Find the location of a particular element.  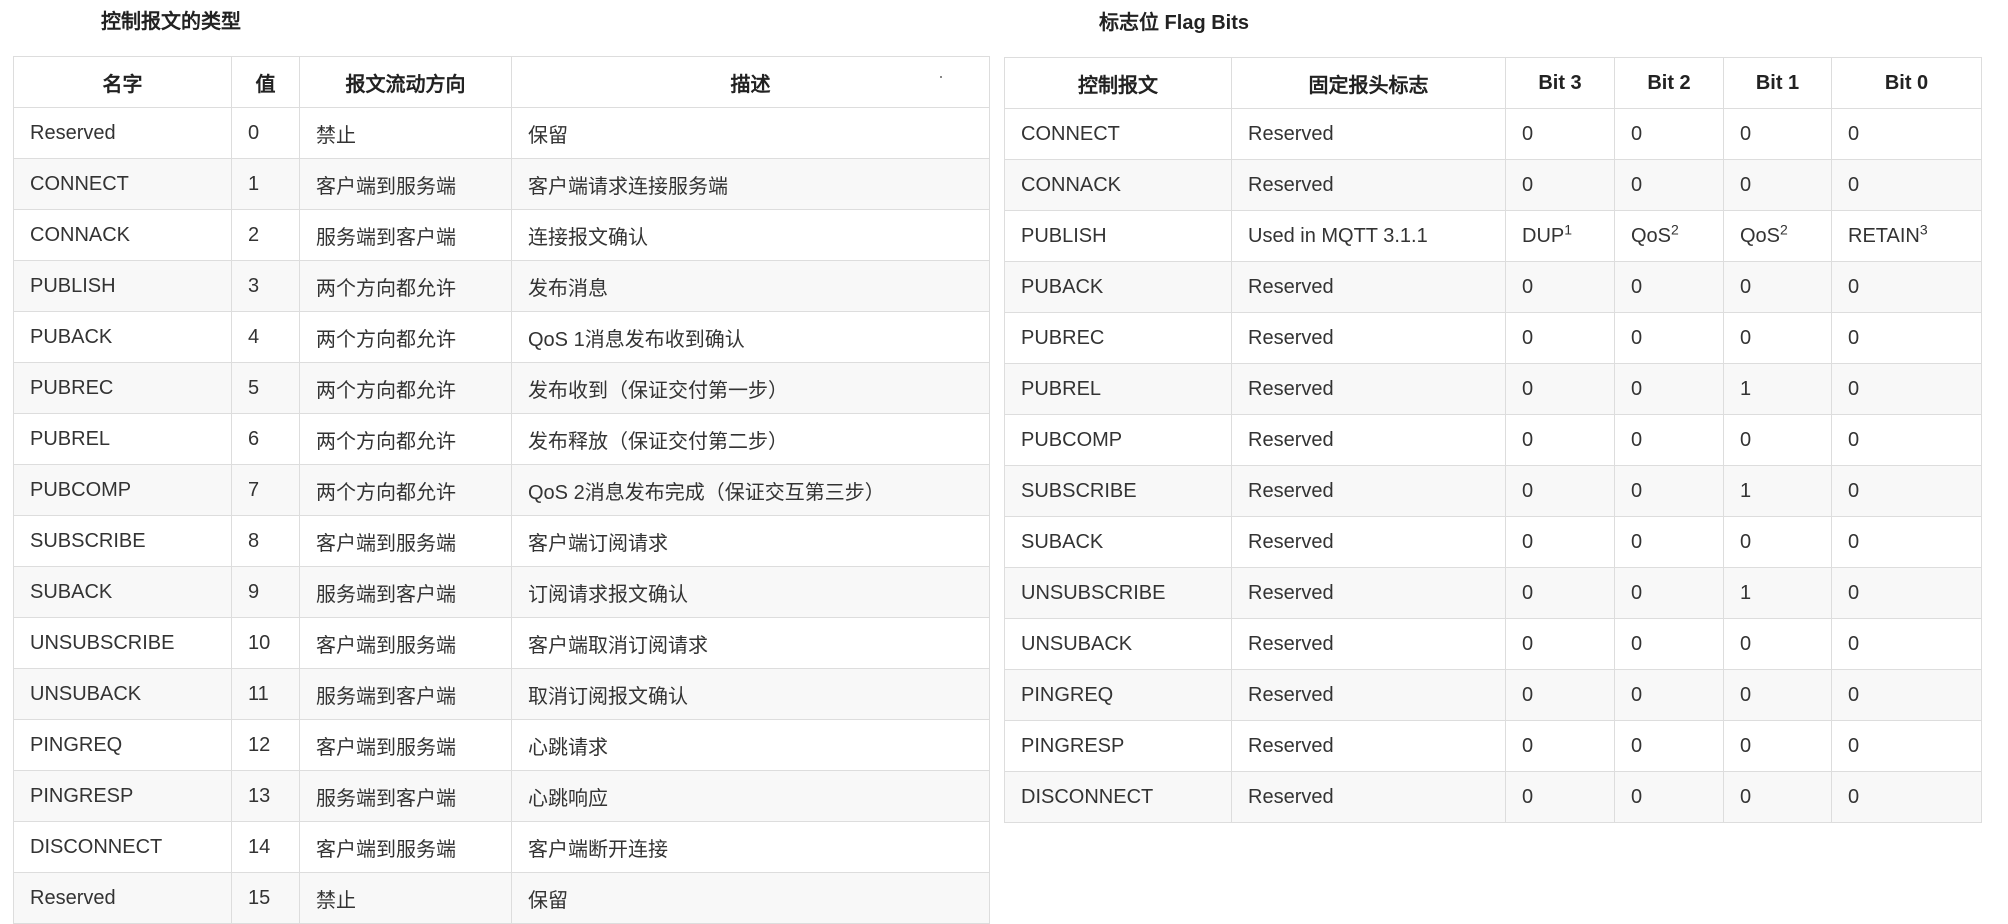

table-row: PINGRESP Reserved 0 0 0 0 is located at coordinates (1493, 746).